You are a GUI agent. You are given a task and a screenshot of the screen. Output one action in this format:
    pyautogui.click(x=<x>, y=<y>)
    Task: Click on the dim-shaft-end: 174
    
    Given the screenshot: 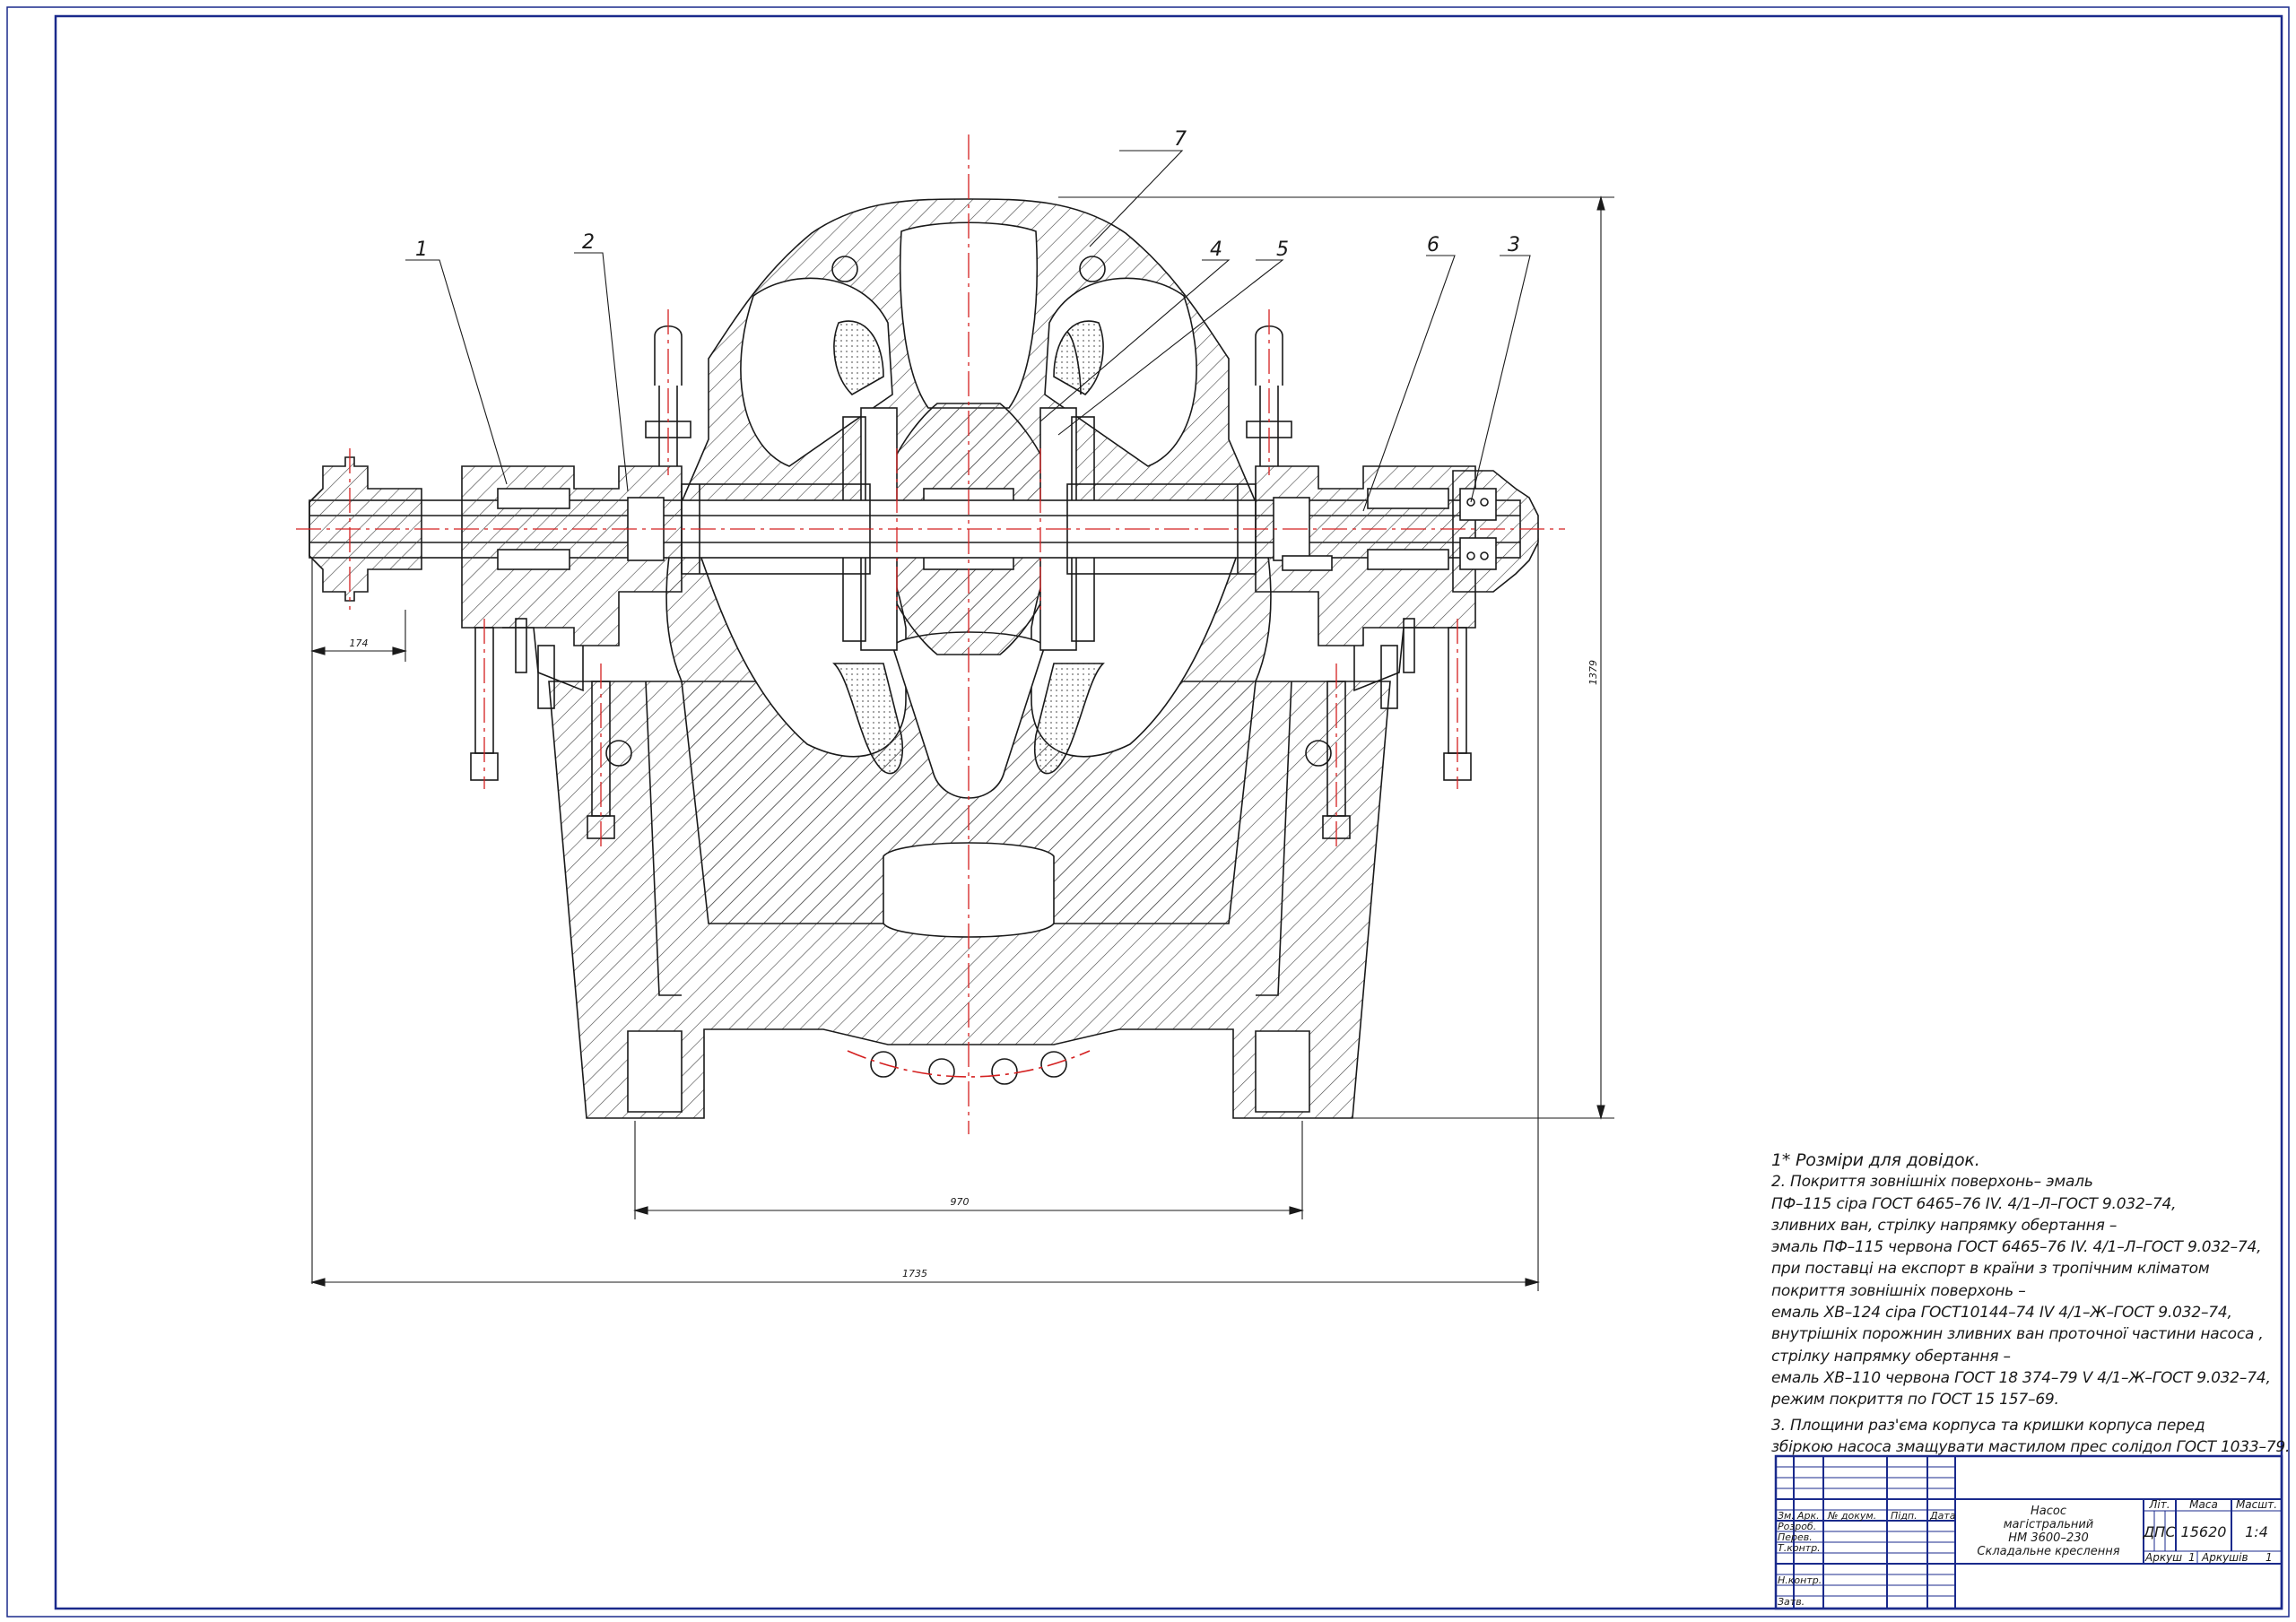 What is the action you would take?
    pyautogui.click(x=359, y=643)
    